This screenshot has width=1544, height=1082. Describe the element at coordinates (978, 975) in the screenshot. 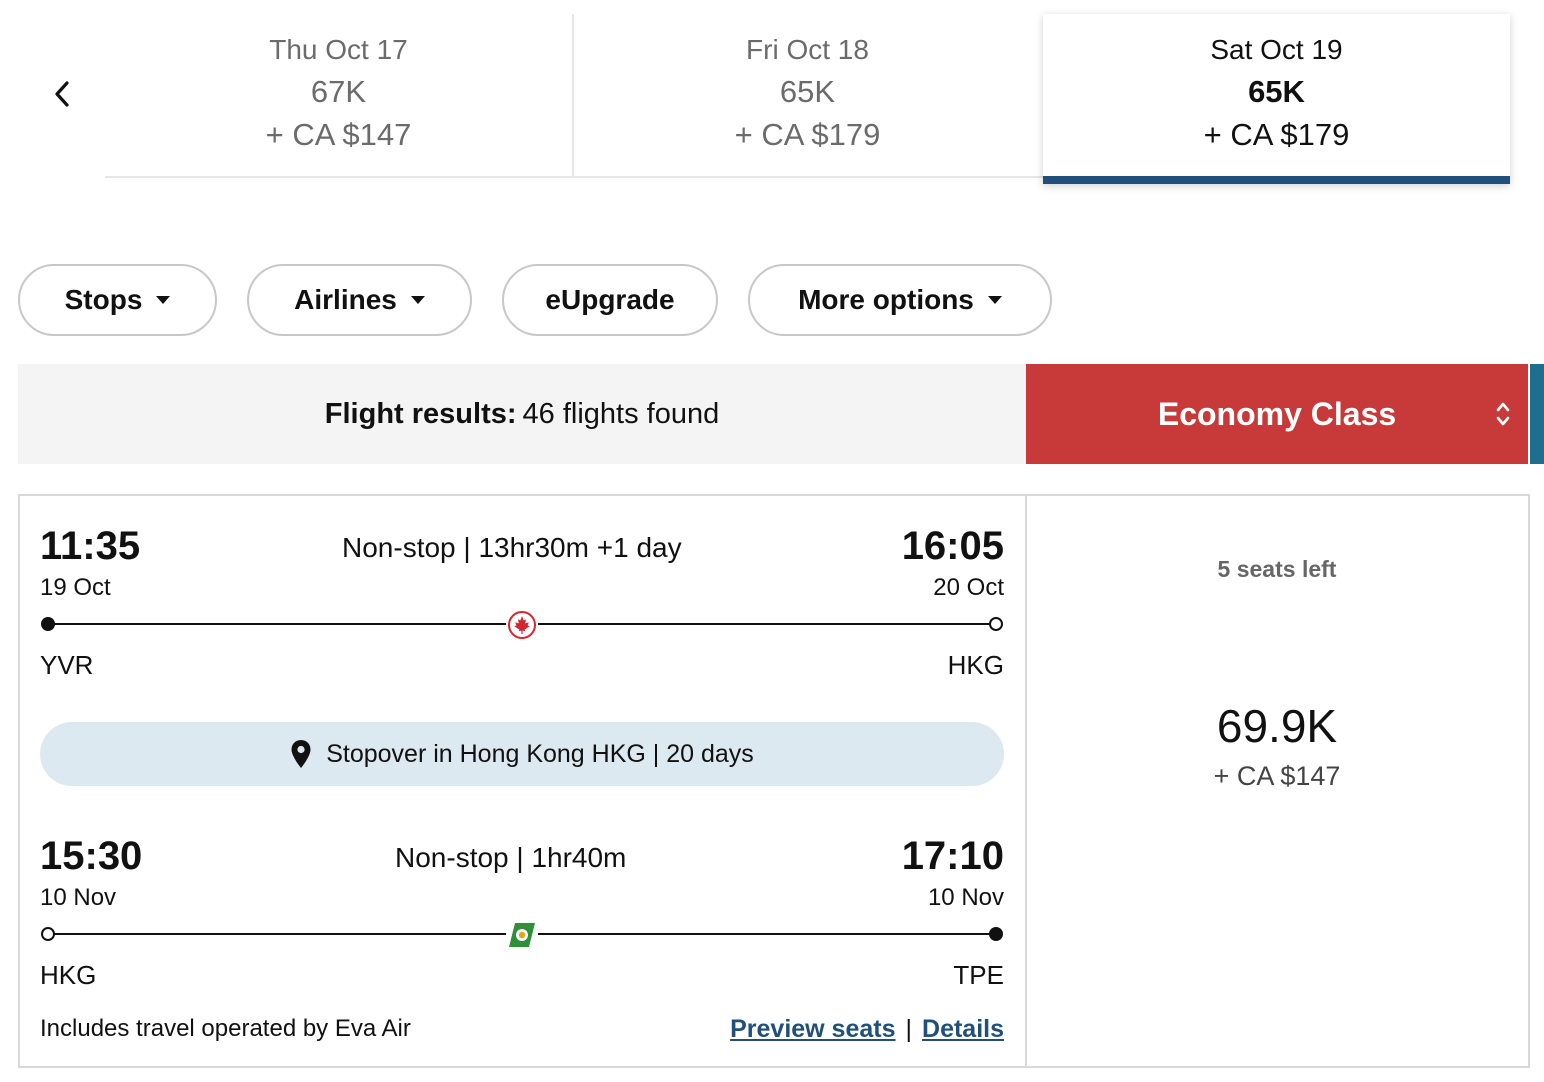

I see `segment-2-destination-airport: TPE` at that location.